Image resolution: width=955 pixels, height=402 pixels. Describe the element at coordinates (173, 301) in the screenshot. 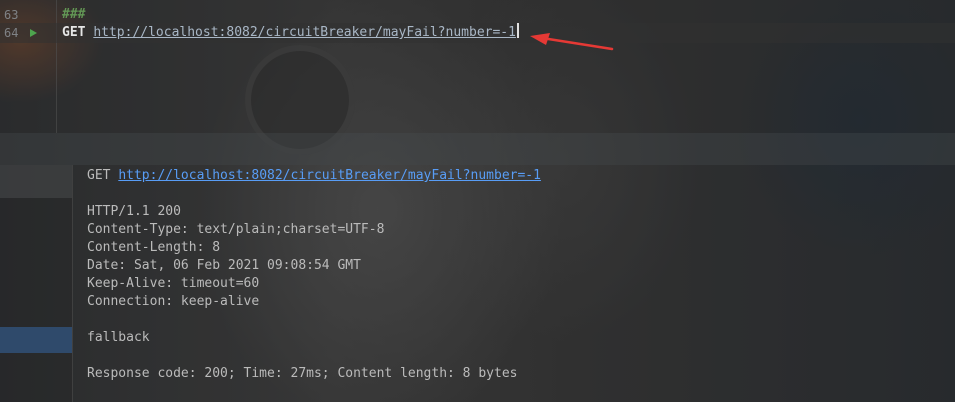

I see `response-header: Connection: keep-alive` at that location.